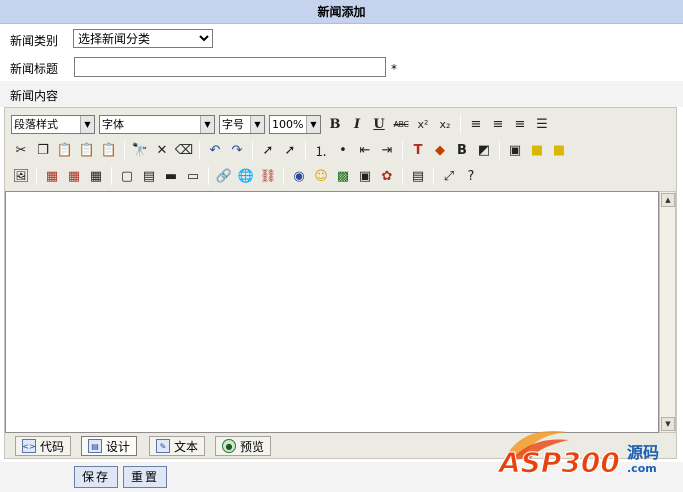  I want to click on background-color-icon: B, so click(462, 150).